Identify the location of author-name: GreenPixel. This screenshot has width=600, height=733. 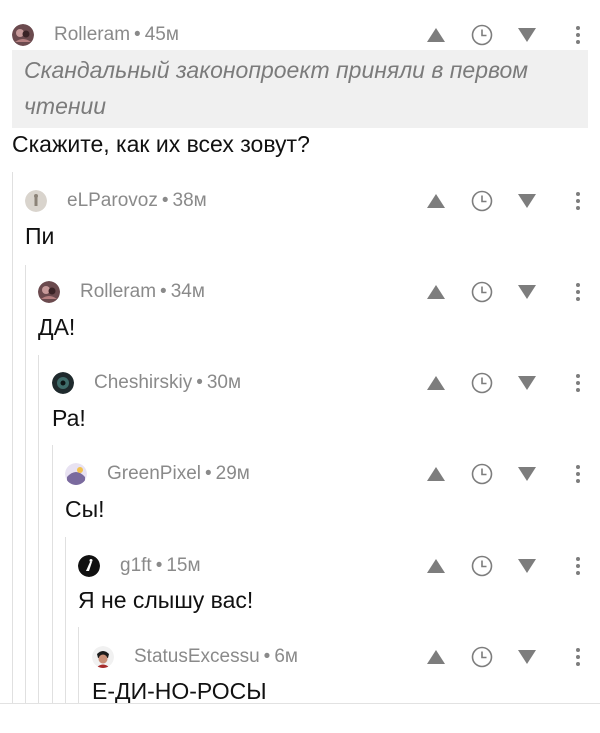
(154, 473).